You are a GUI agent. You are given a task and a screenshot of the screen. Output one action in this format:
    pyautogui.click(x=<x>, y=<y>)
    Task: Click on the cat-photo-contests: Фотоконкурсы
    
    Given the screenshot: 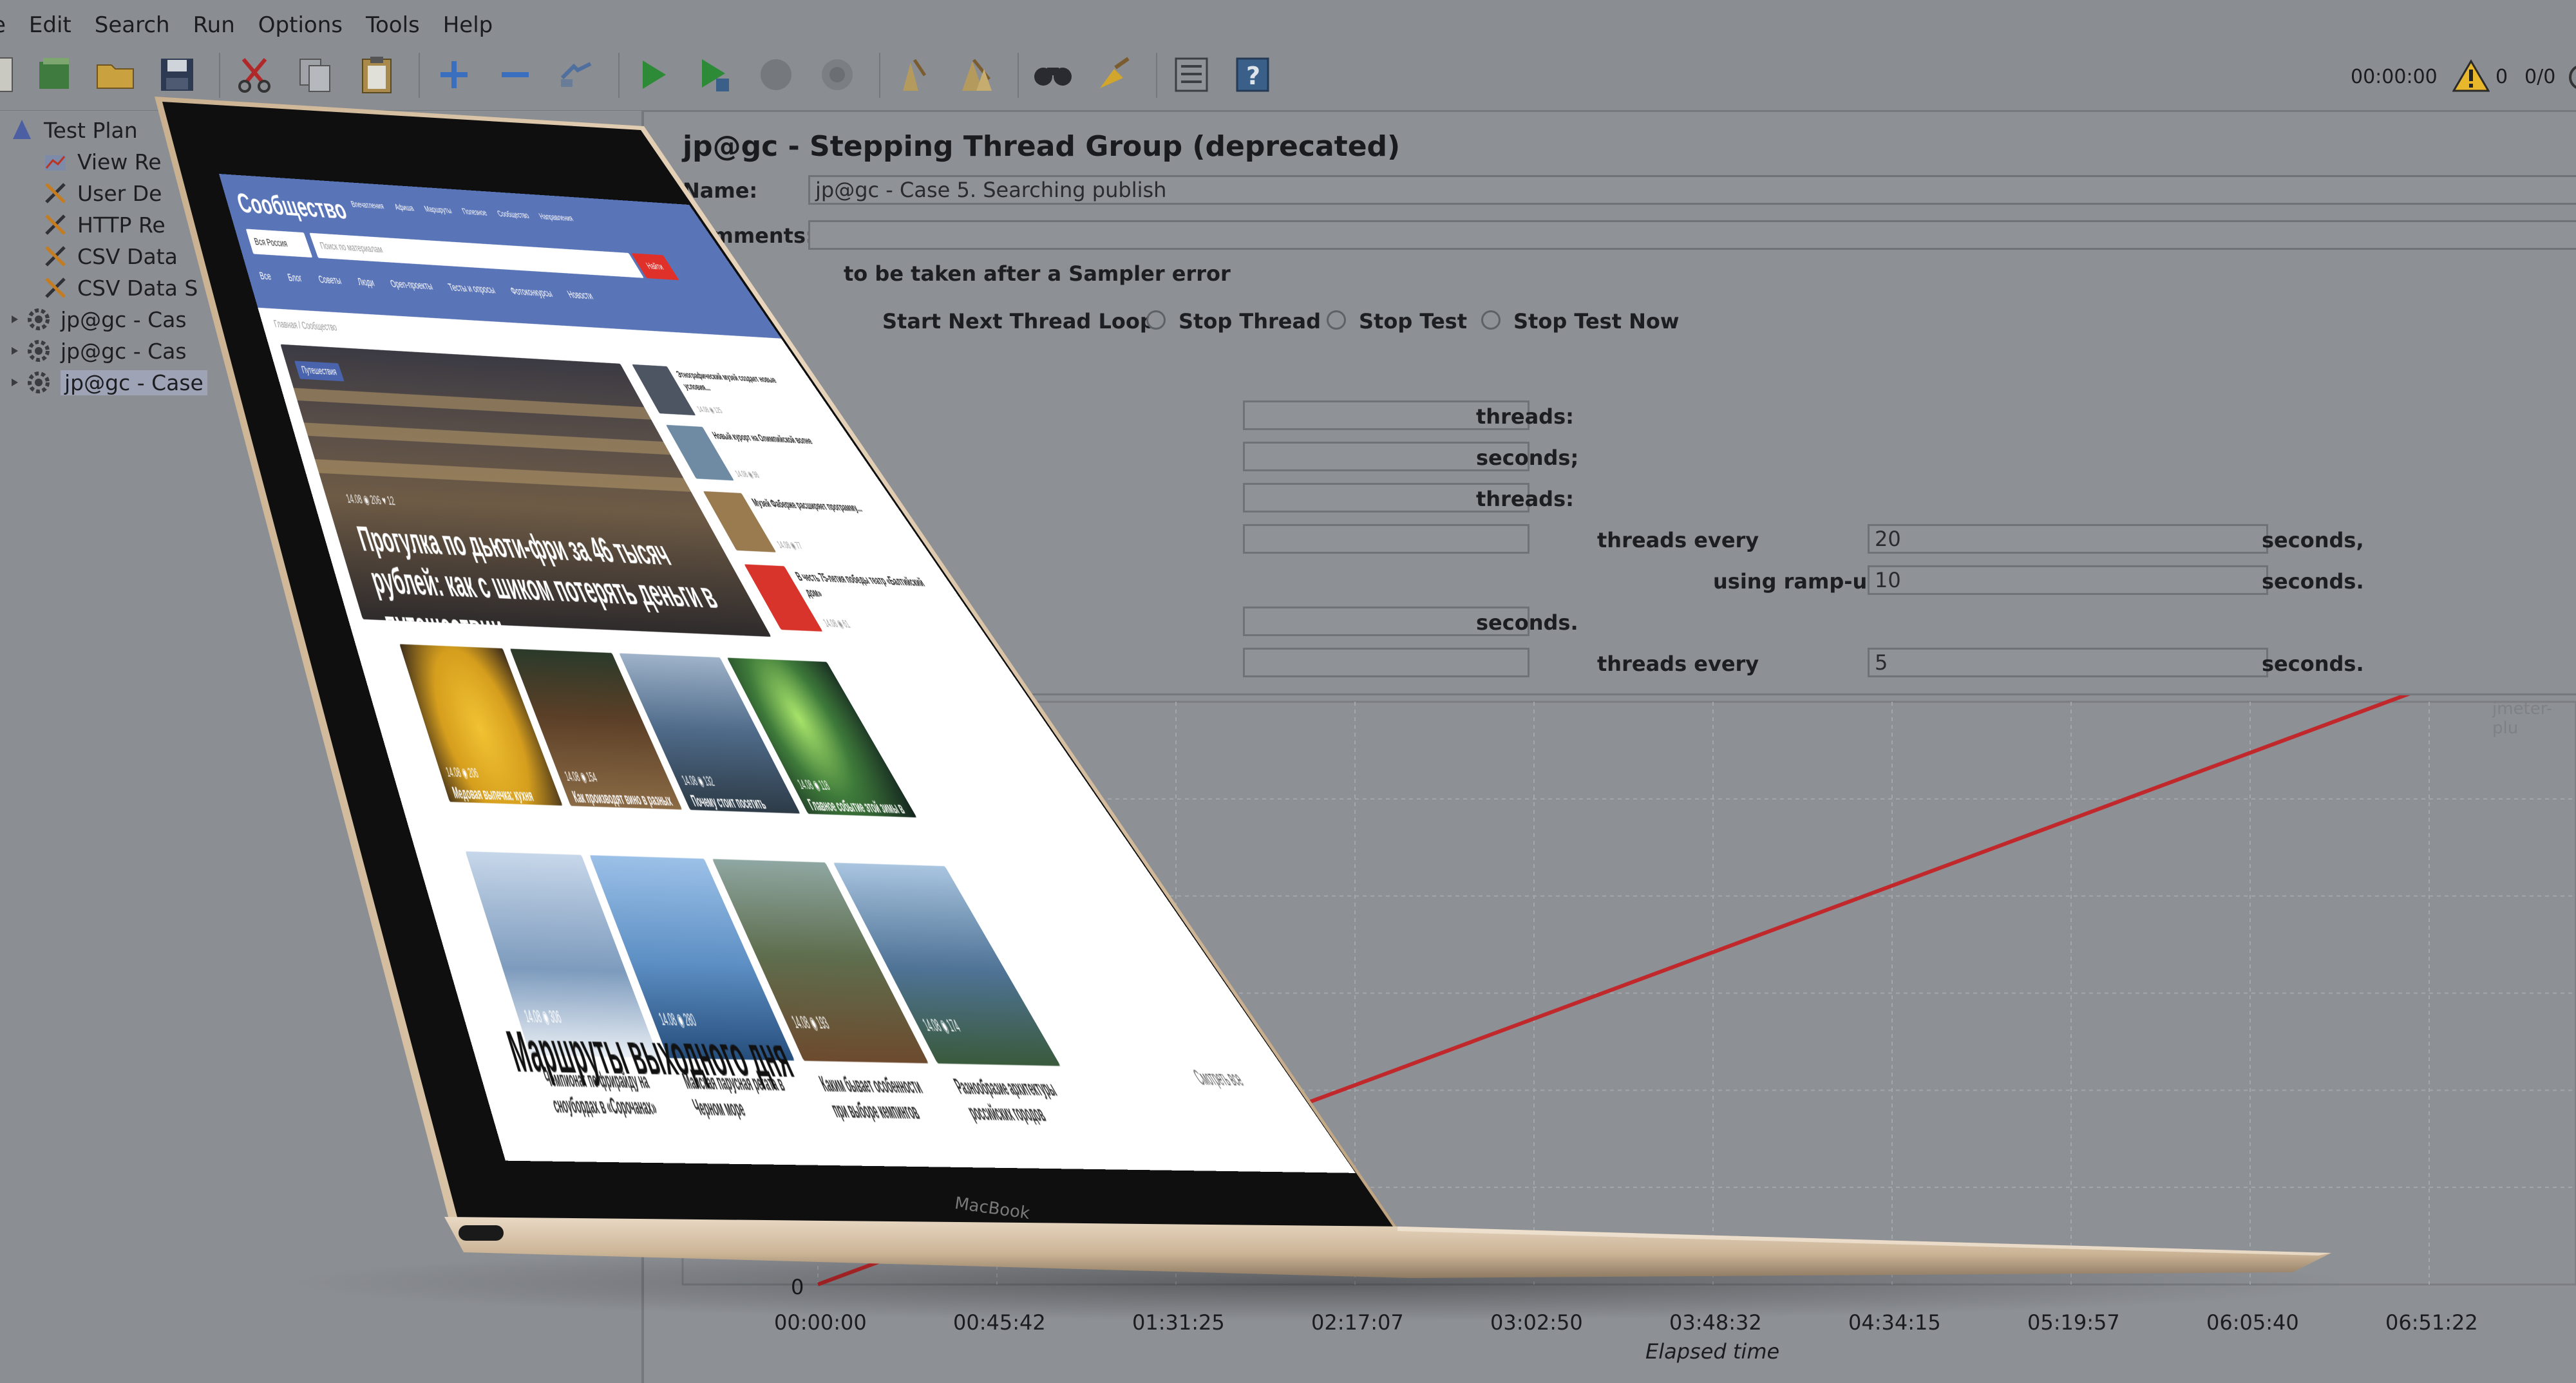 What is the action you would take?
    pyautogui.click(x=531, y=292)
    